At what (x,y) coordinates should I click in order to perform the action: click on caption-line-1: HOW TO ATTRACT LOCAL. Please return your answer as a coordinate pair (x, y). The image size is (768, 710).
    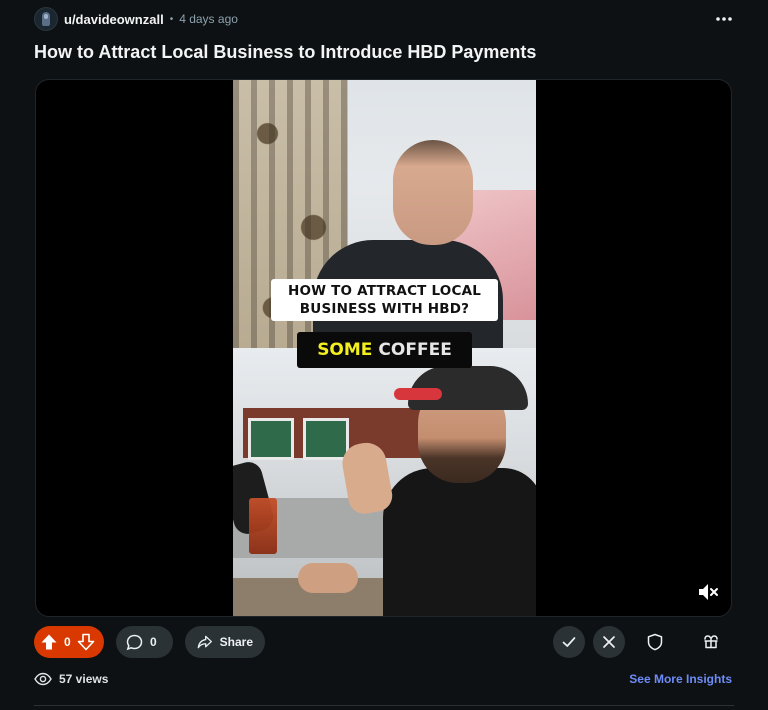
    Looking at the image, I should click on (384, 291).